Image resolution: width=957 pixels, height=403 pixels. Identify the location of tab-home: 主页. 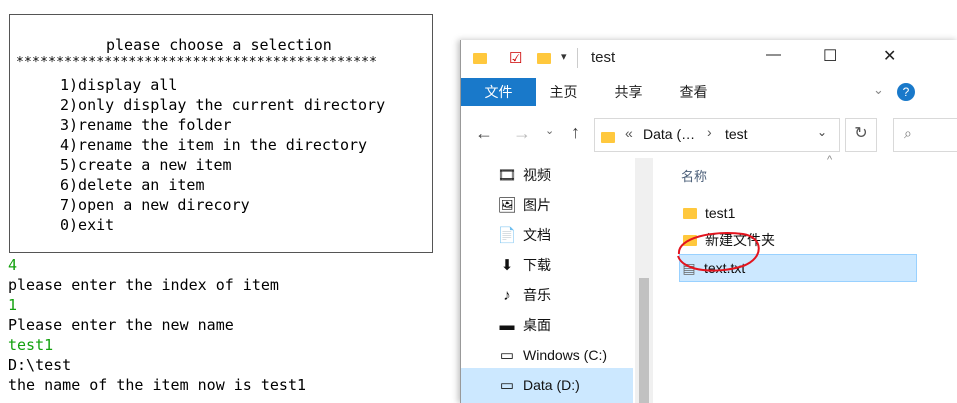
(563, 92).